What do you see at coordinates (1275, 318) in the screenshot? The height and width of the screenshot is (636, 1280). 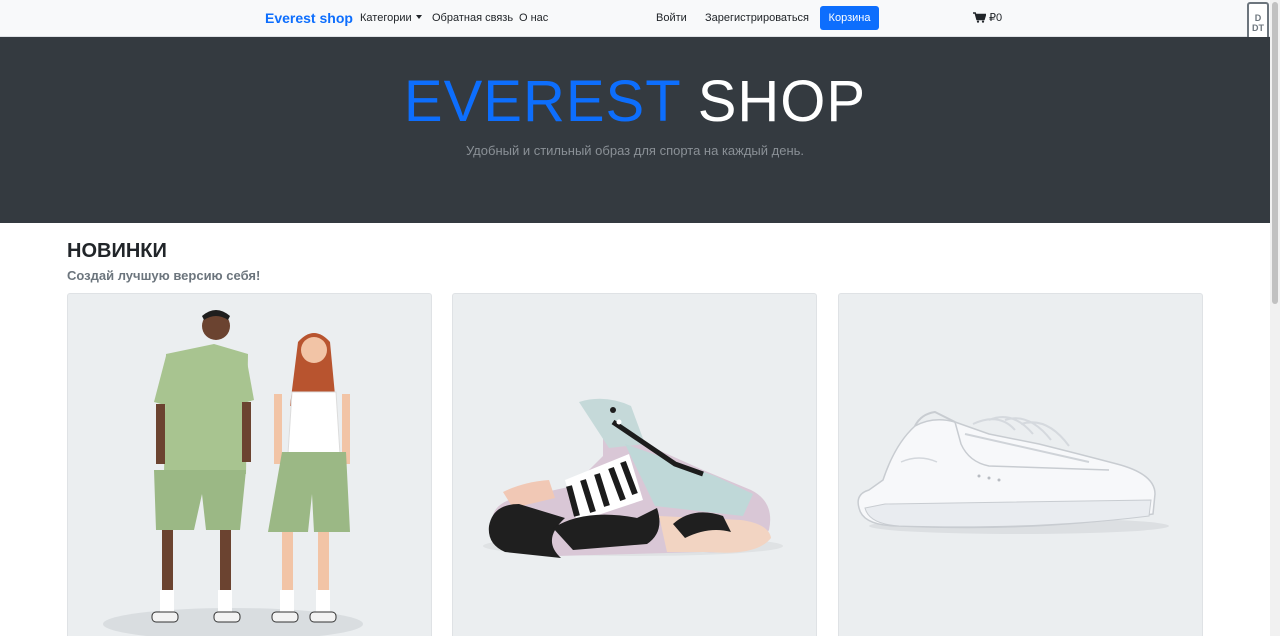 I see `page-scrollbar` at bounding box center [1275, 318].